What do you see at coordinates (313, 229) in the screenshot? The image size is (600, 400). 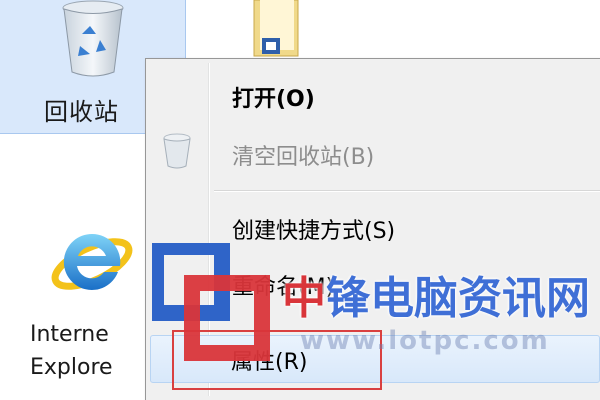 I see `menu-item-create-shortcut: 创建快捷方式(S)` at bounding box center [313, 229].